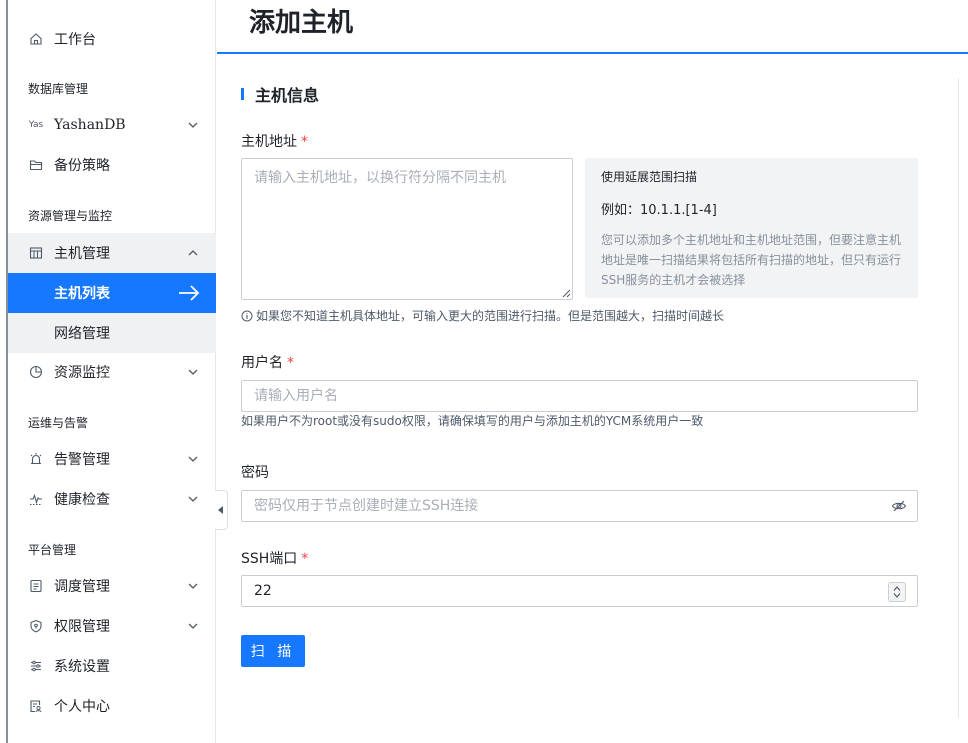 This screenshot has width=968, height=743. I want to click on sliders-icon, so click(36, 666).